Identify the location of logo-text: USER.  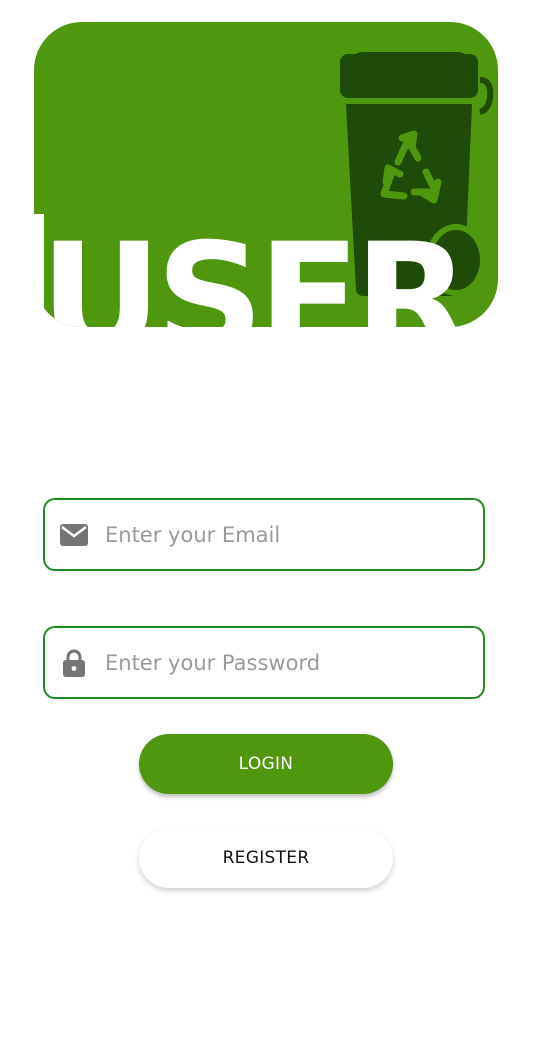
(253, 269).